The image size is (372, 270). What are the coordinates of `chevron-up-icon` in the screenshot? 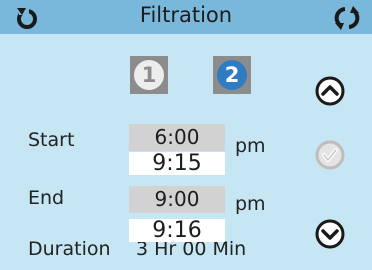 It's located at (330, 91).